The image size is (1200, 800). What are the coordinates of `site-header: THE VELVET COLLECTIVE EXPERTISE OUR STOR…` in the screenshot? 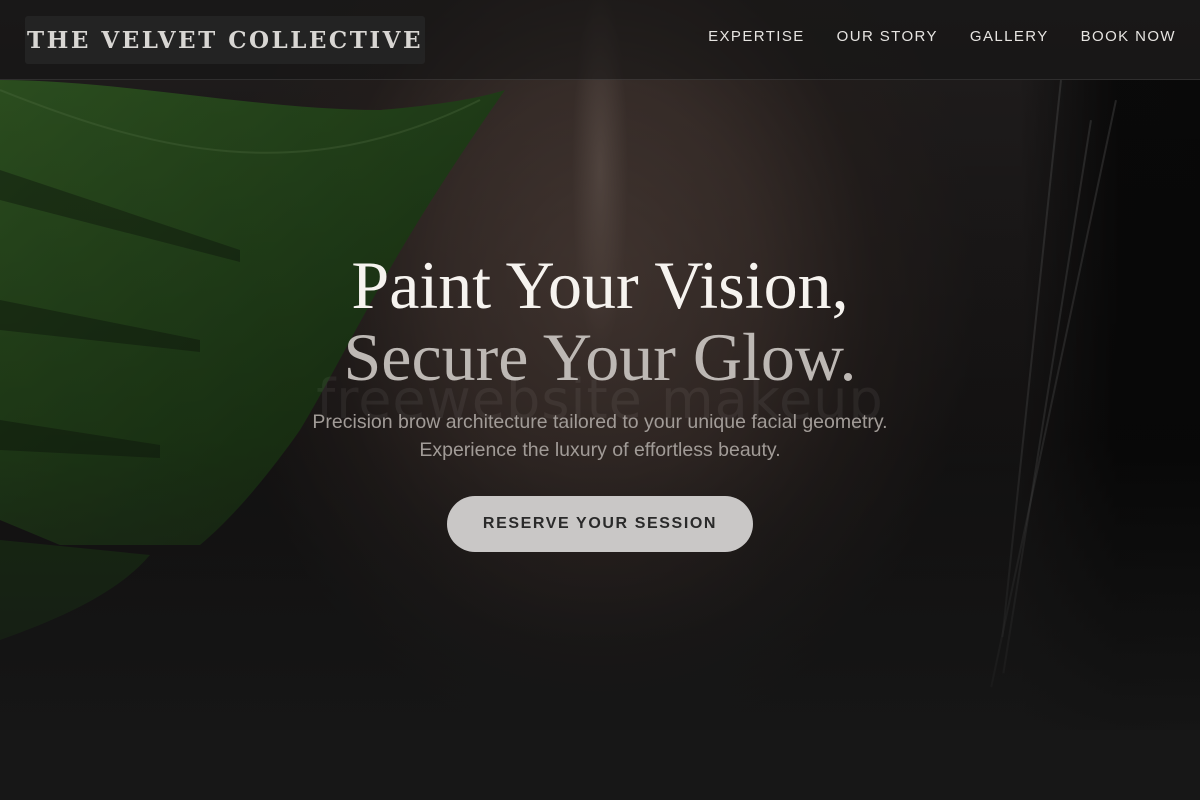 It's located at (600, 40).